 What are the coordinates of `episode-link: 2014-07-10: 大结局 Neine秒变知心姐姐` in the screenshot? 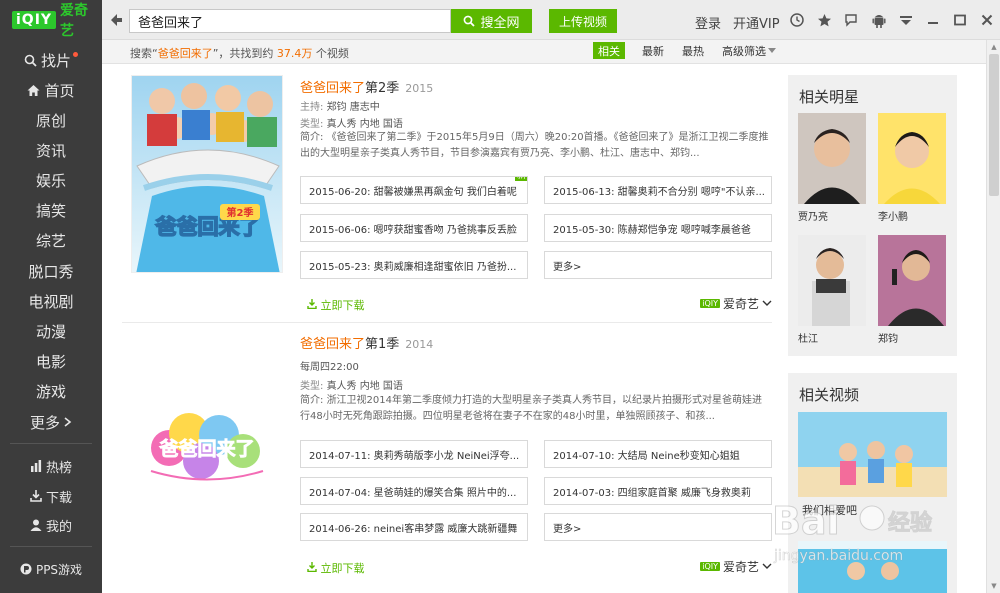 It's located at (658, 454).